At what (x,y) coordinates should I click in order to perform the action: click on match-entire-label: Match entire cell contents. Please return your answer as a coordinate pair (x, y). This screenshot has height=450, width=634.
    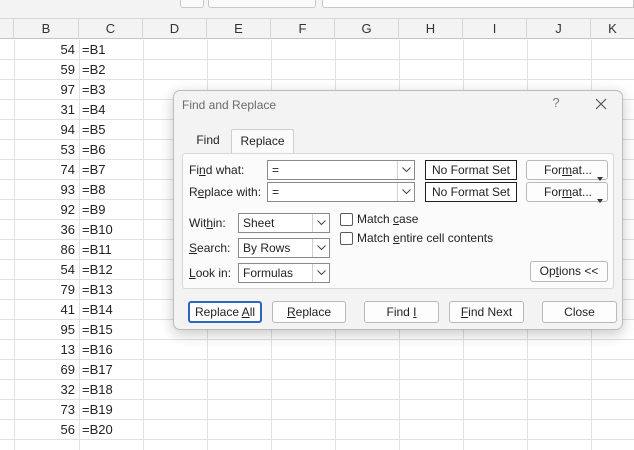
    Looking at the image, I should click on (425, 238).